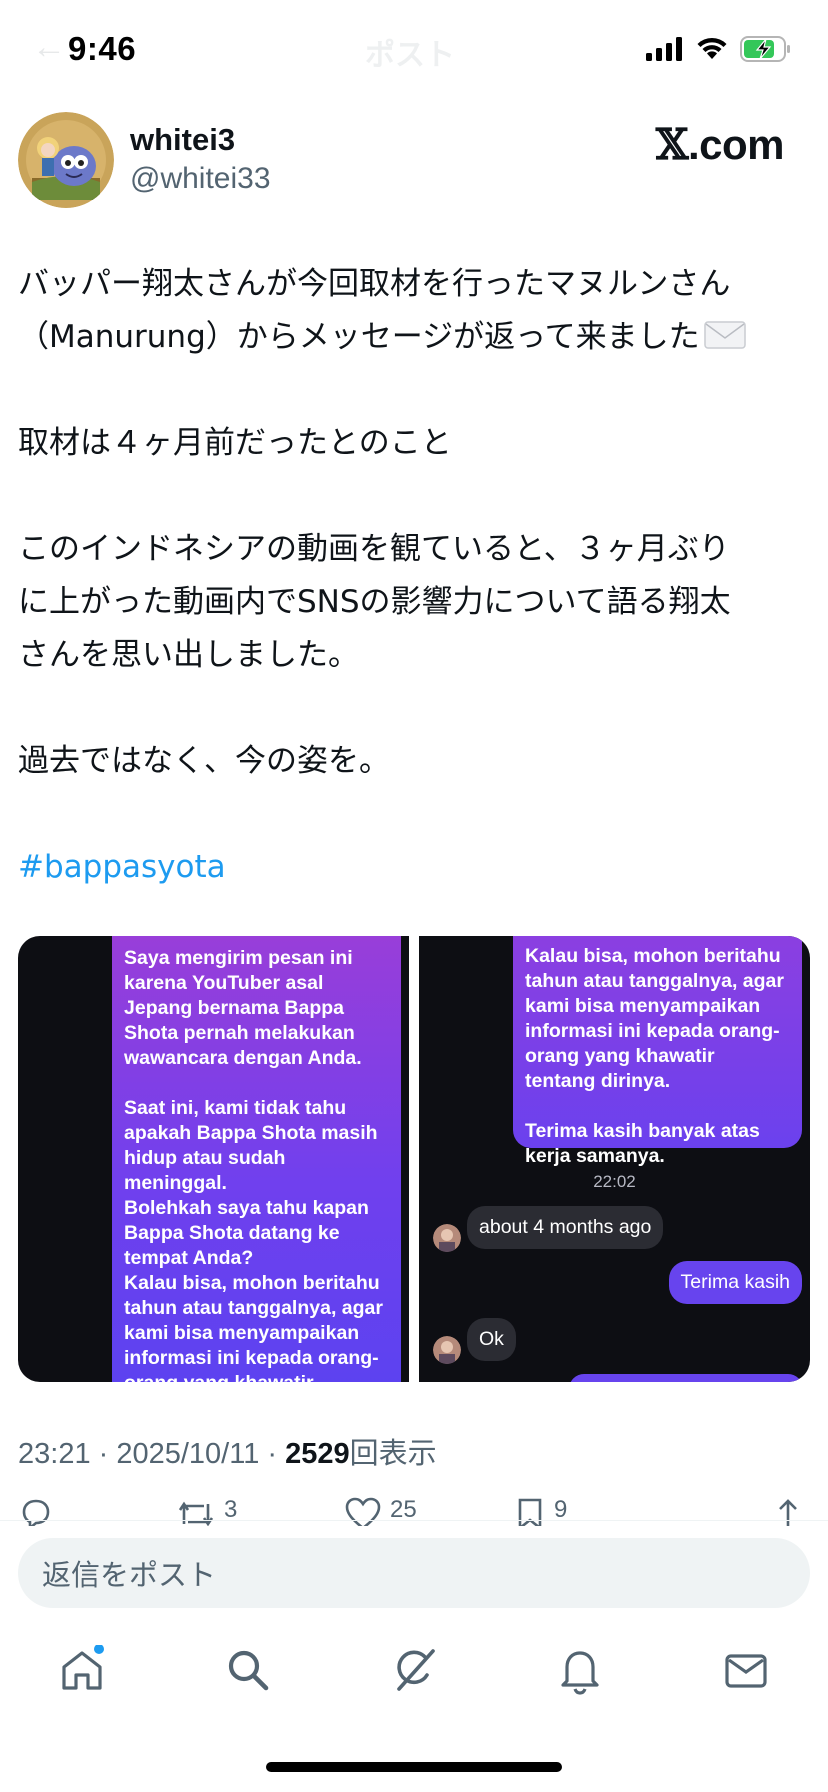 The image size is (828, 1792). Describe the element at coordinates (102, 48) in the screenshot. I see `status-time: 9:46` at that location.